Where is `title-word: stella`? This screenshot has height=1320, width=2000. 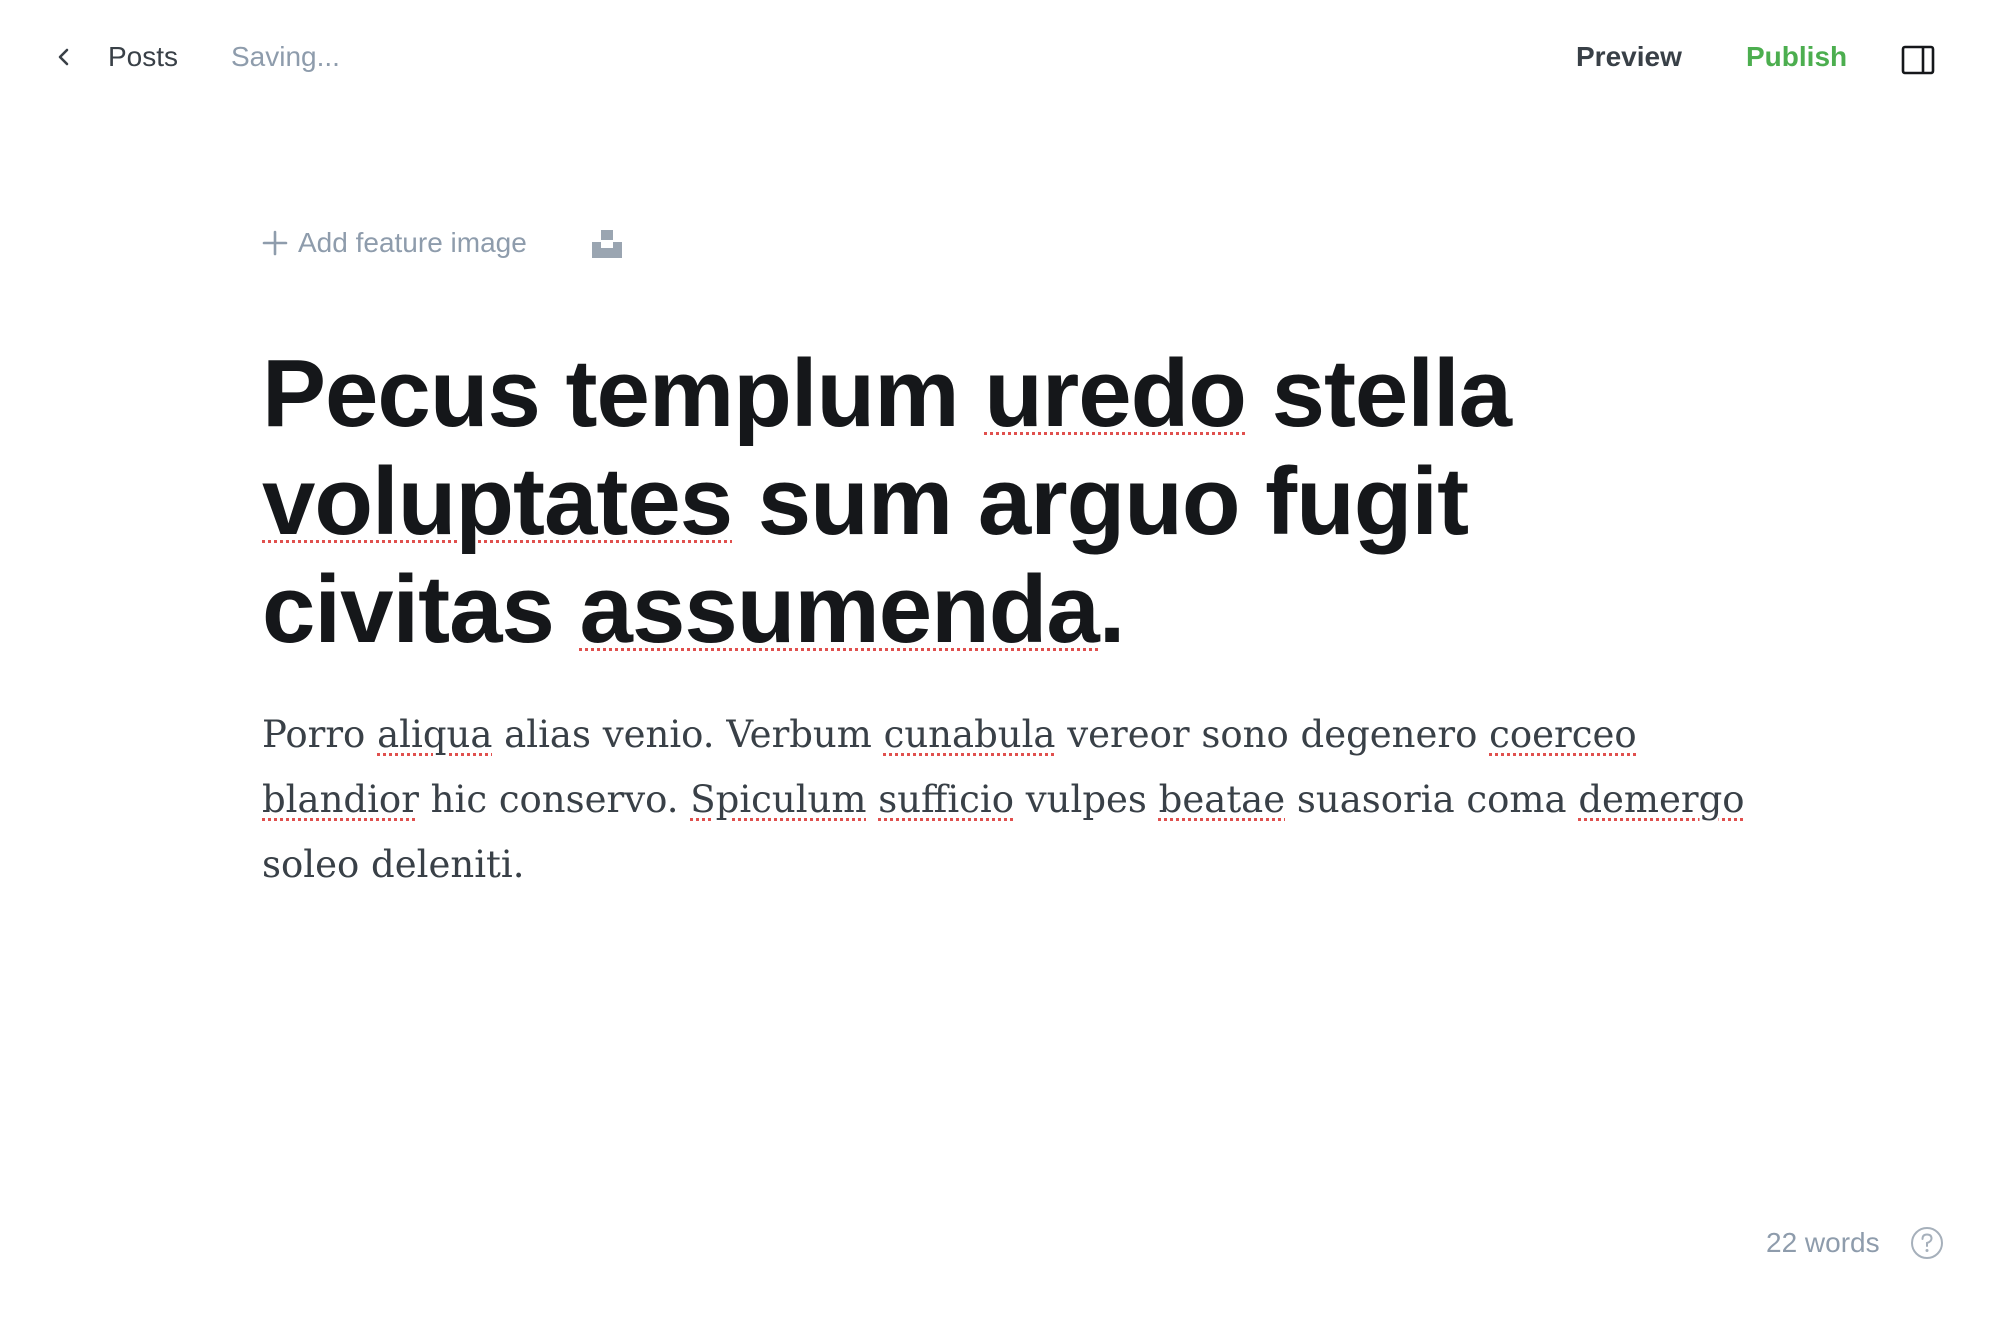
title-word: stella is located at coordinates (1391, 393).